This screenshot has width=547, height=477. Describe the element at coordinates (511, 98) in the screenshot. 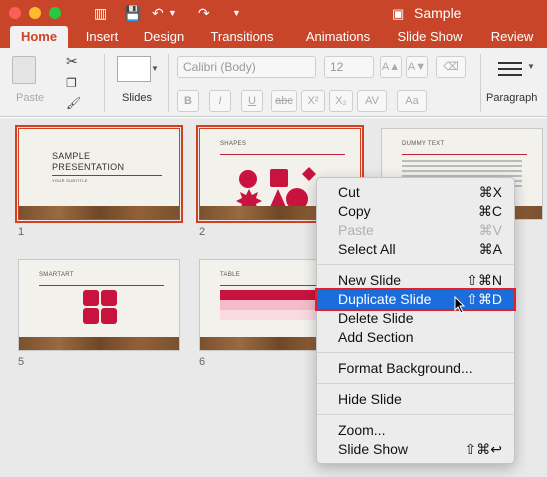

I see `paragraph-label: Paragraph` at that location.